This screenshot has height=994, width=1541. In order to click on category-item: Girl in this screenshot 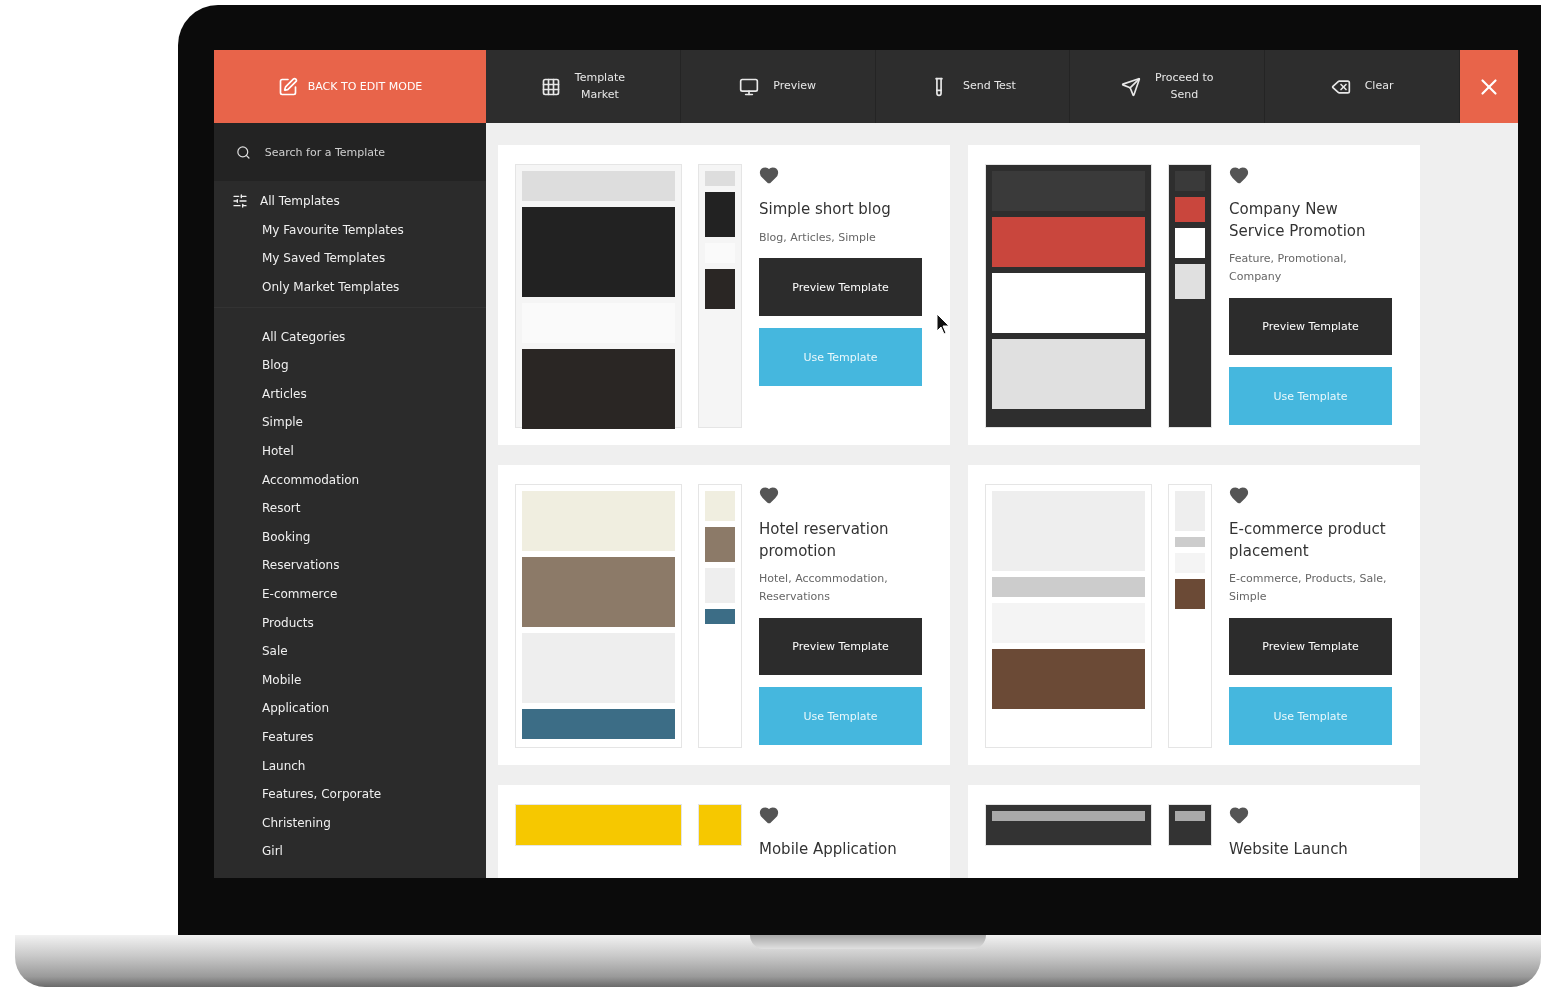, I will do `click(350, 851)`.